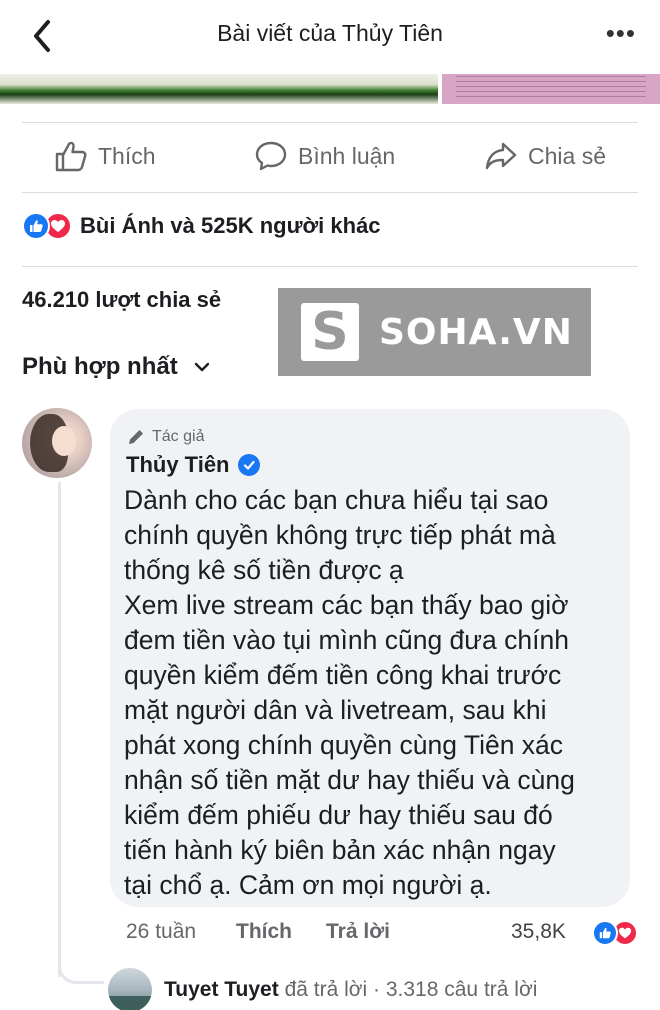  What do you see at coordinates (621, 33) in the screenshot?
I see `more-options-icon: •••` at bounding box center [621, 33].